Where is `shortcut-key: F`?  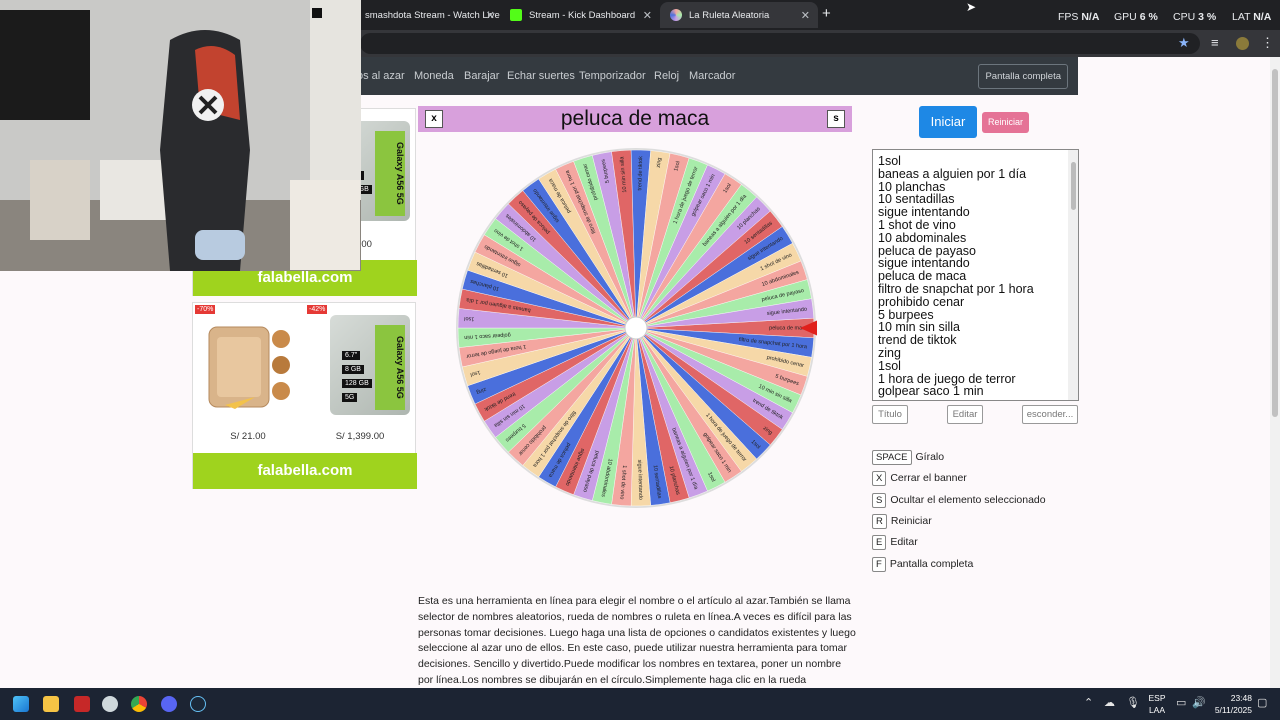 shortcut-key: F is located at coordinates (879, 564).